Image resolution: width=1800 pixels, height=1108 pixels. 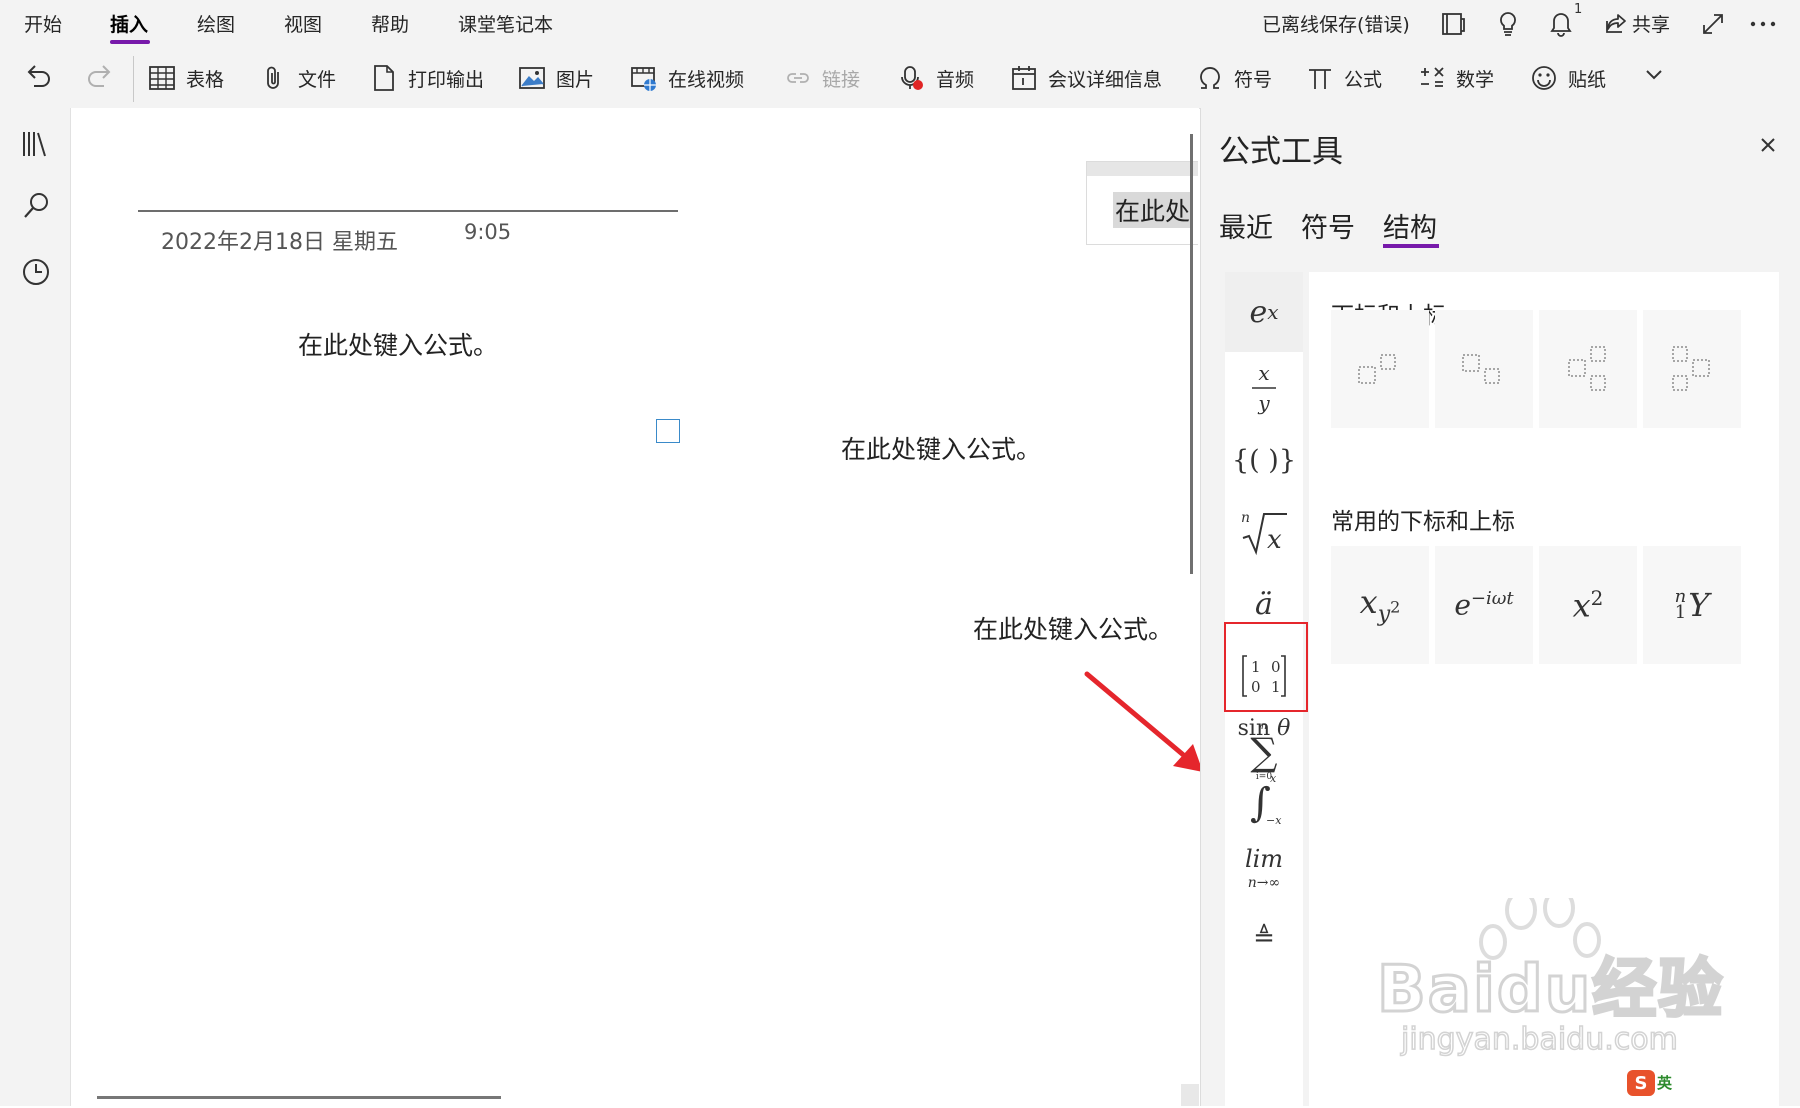 What do you see at coordinates (1264, 460) in the screenshot?
I see `category-brackets: {( )}` at bounding box center [1264, 460].